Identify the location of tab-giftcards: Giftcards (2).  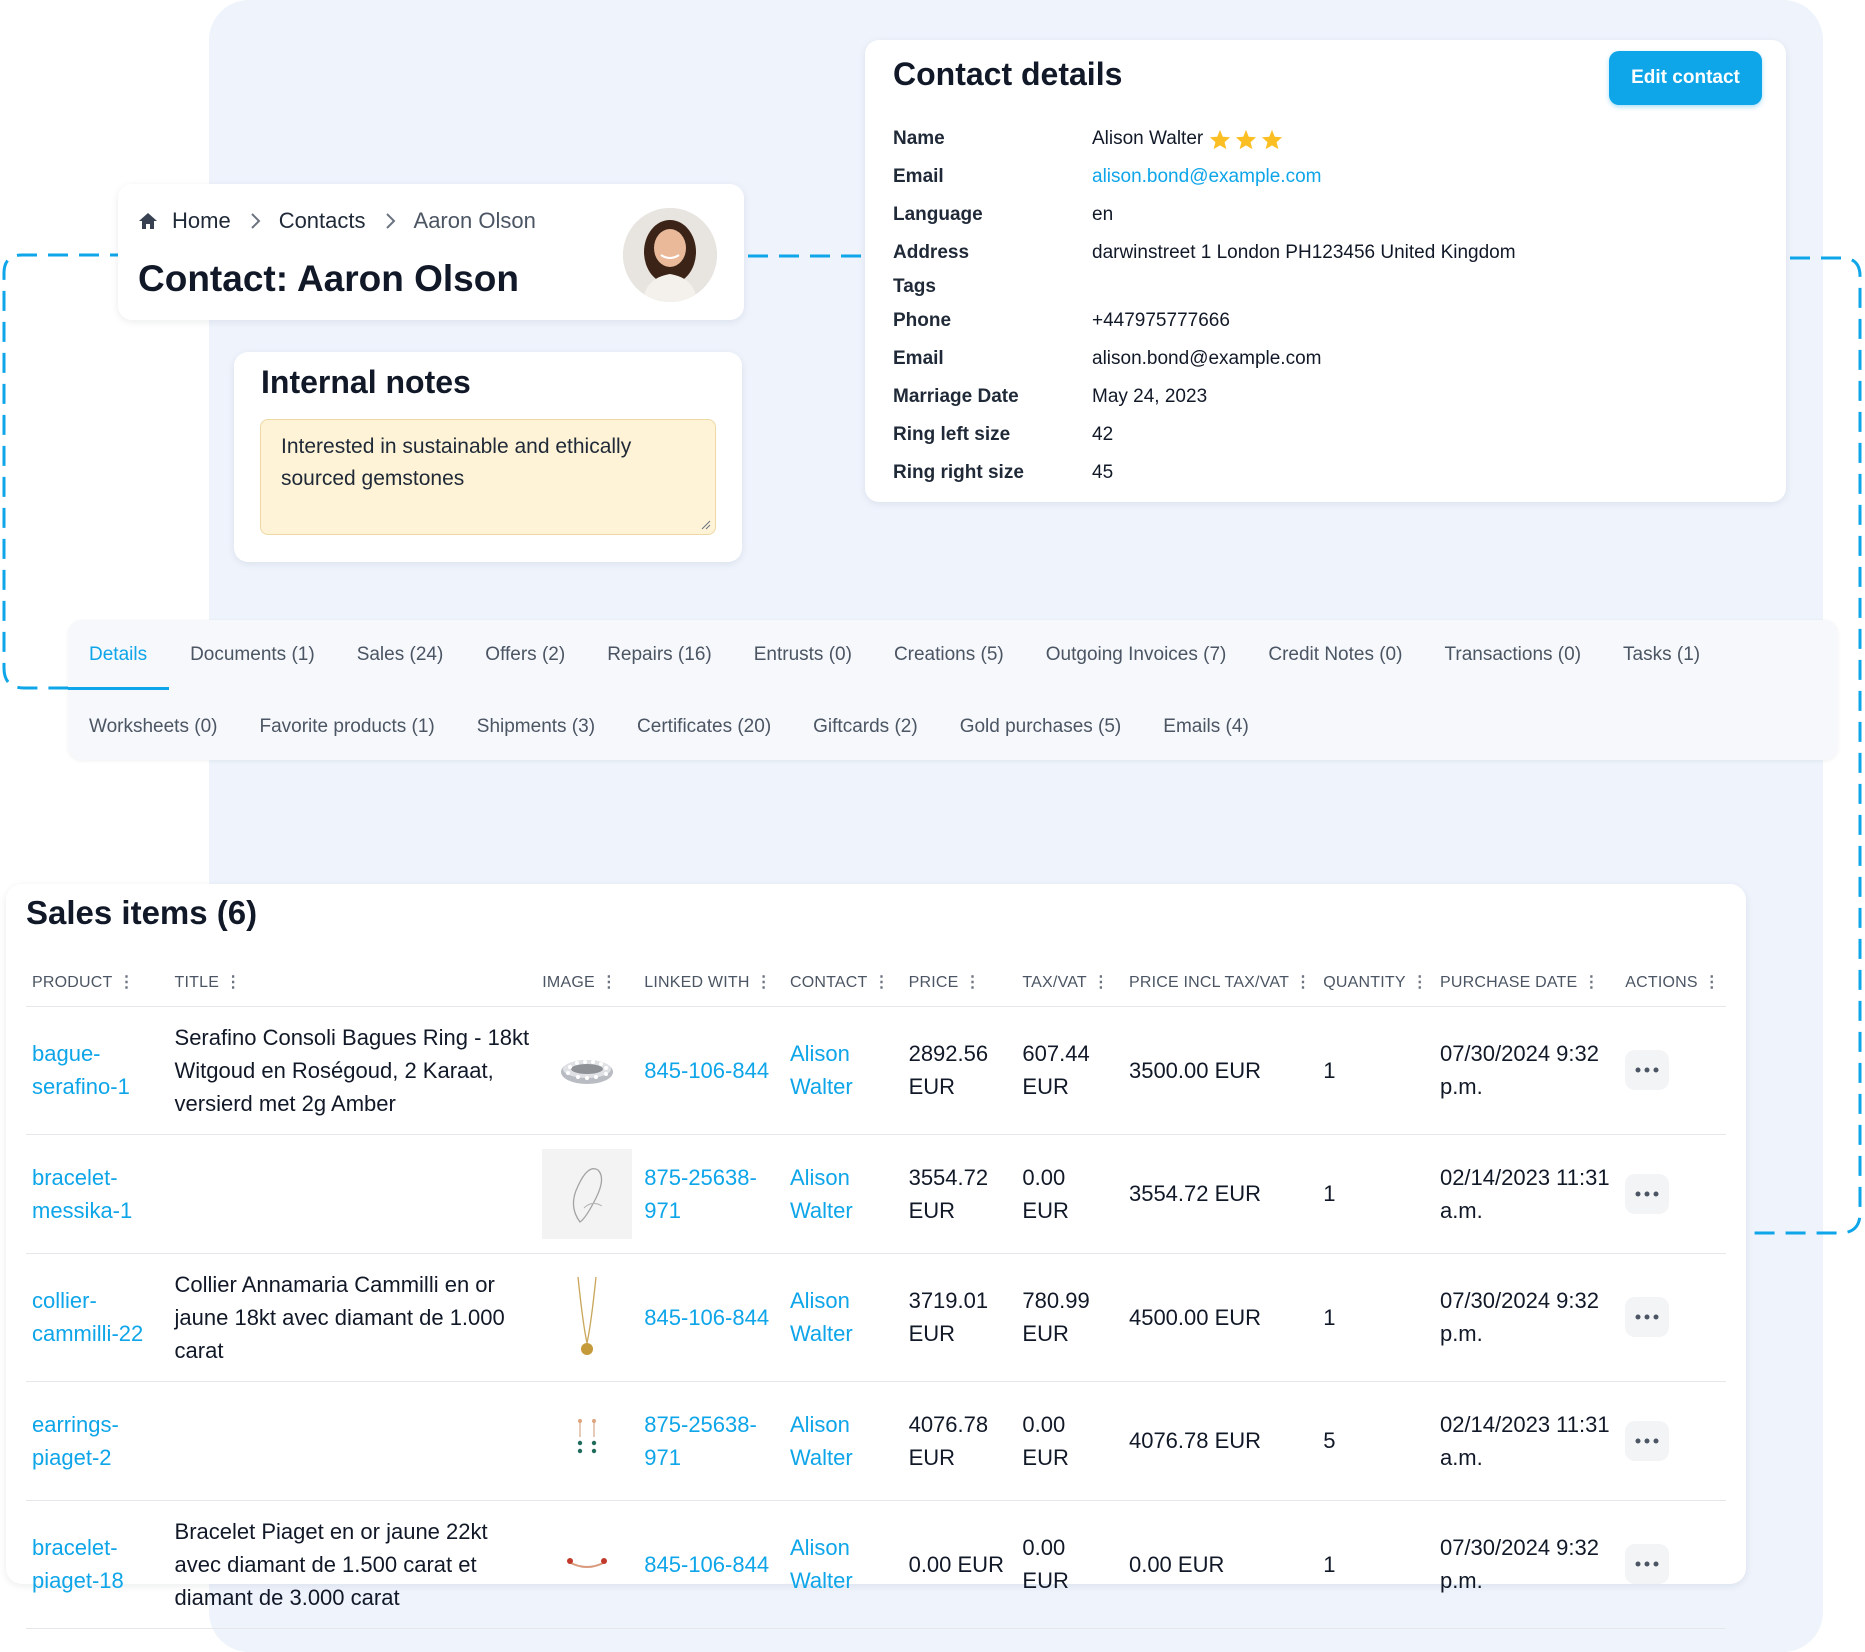
(865, 727).